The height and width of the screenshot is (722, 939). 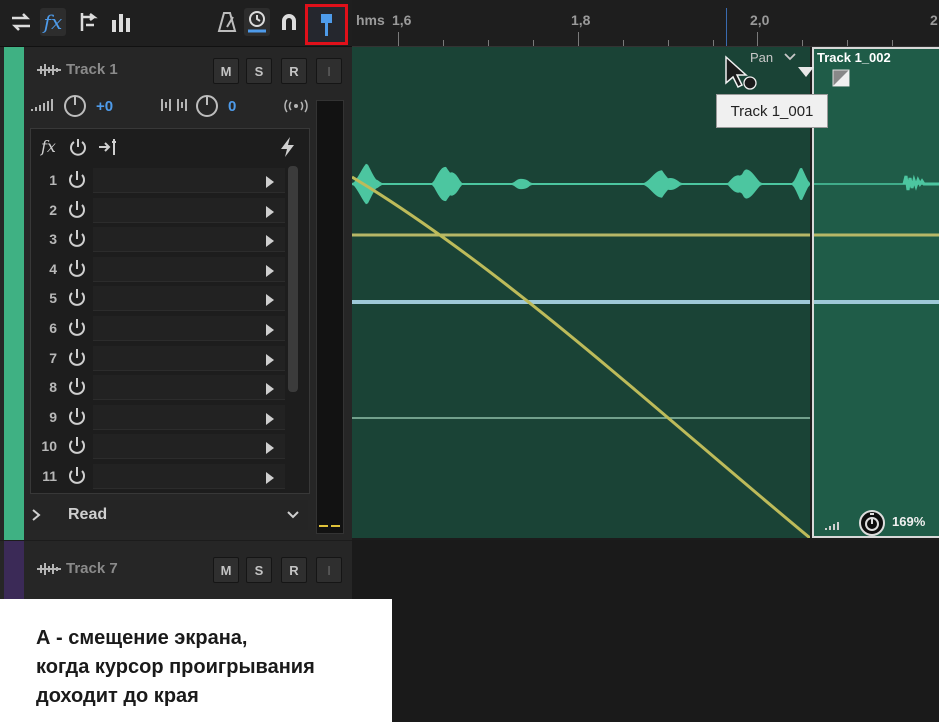 I want to click on broadcast-icon, so click(x=296, y=106).